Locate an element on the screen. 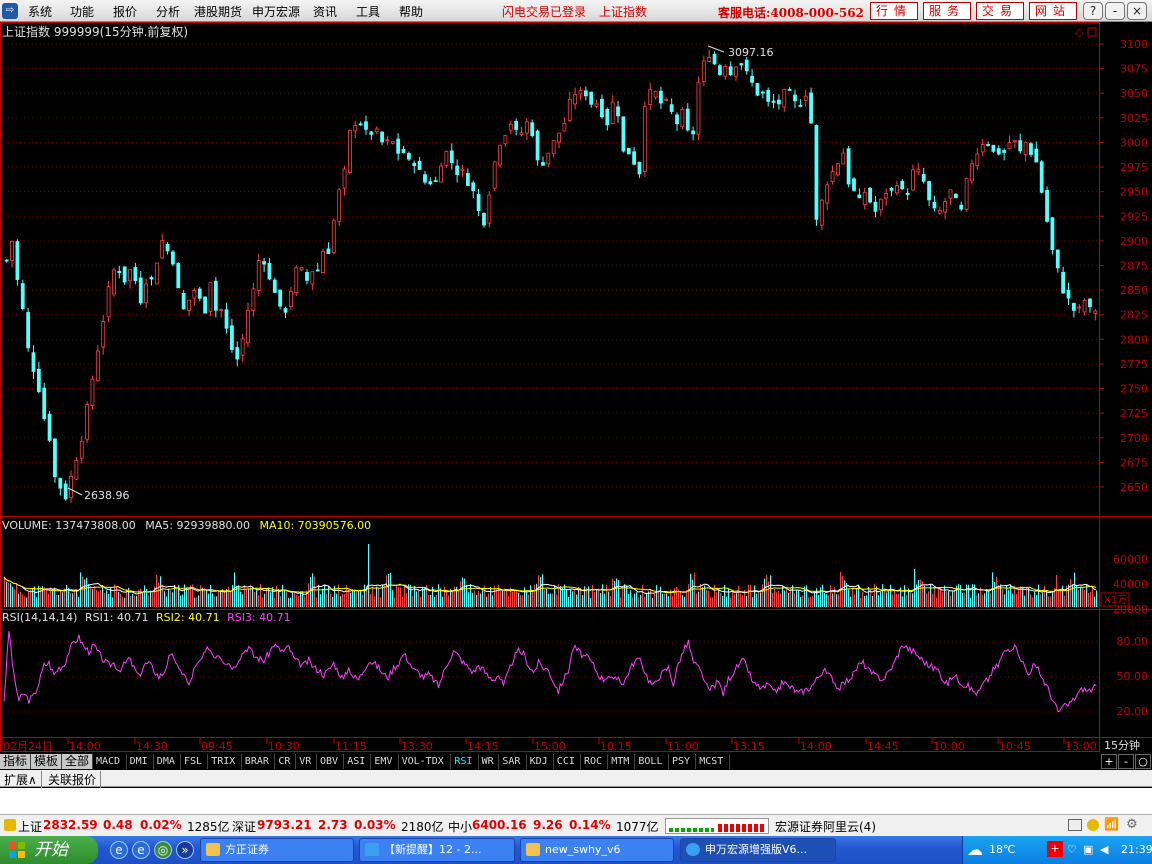 The image size is (1152, 864). indicator-tab-kdj: KDJ is located at coordinates (540, 761).